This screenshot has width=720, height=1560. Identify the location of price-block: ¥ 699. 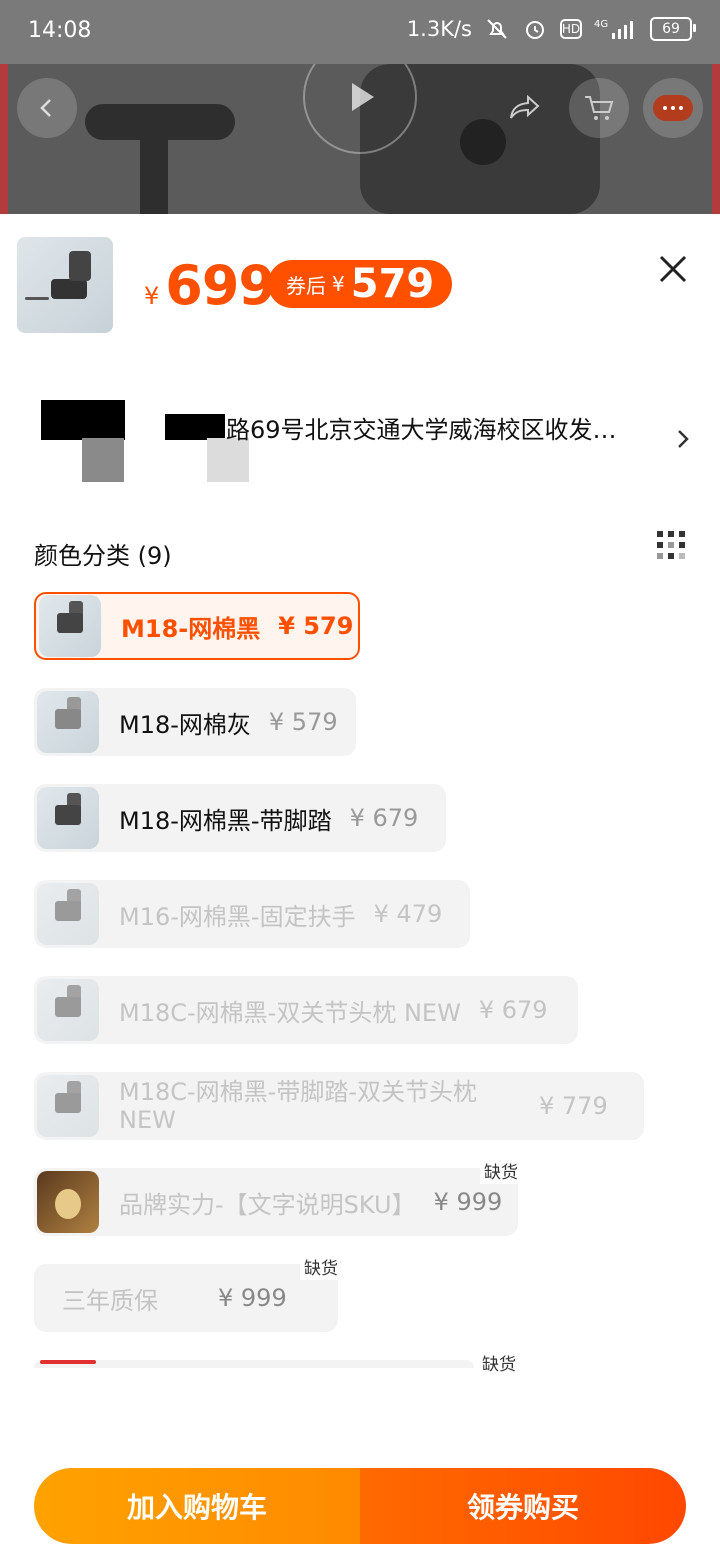
(210, 285).